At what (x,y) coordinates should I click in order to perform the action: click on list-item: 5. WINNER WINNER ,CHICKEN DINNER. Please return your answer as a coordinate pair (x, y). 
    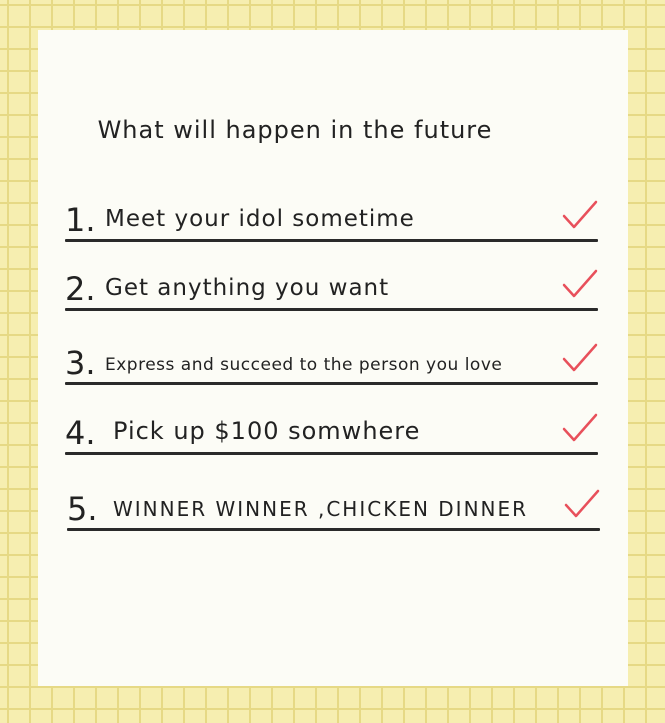
    Looking at the image, I should click on (333, 504).